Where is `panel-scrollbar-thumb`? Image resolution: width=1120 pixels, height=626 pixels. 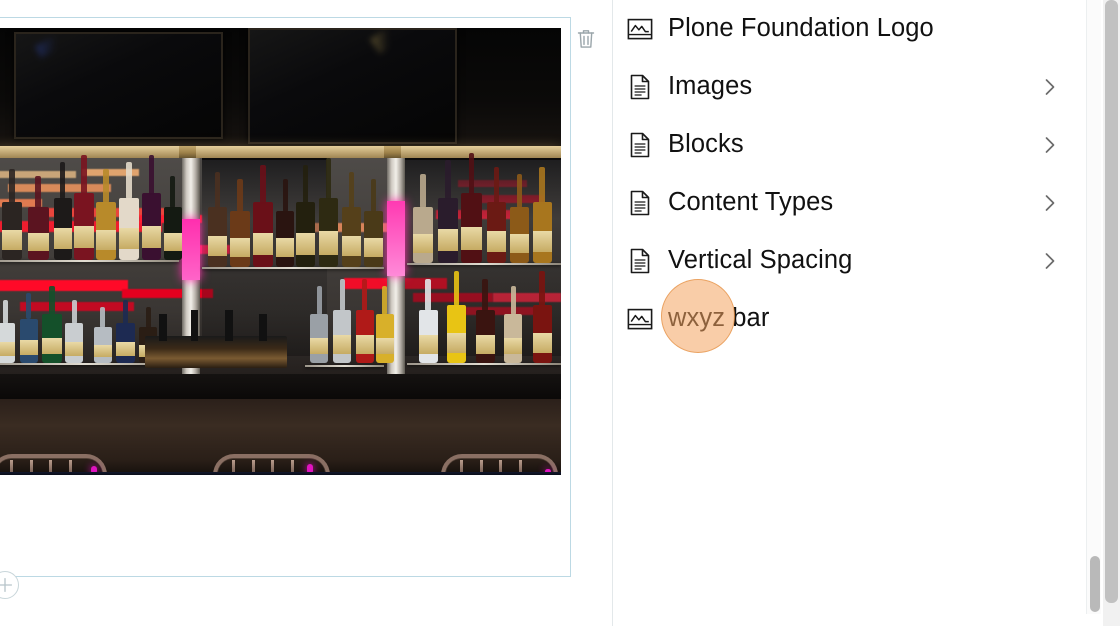 panel-scrollbar-thumb is located at coordinates (1095, 584).